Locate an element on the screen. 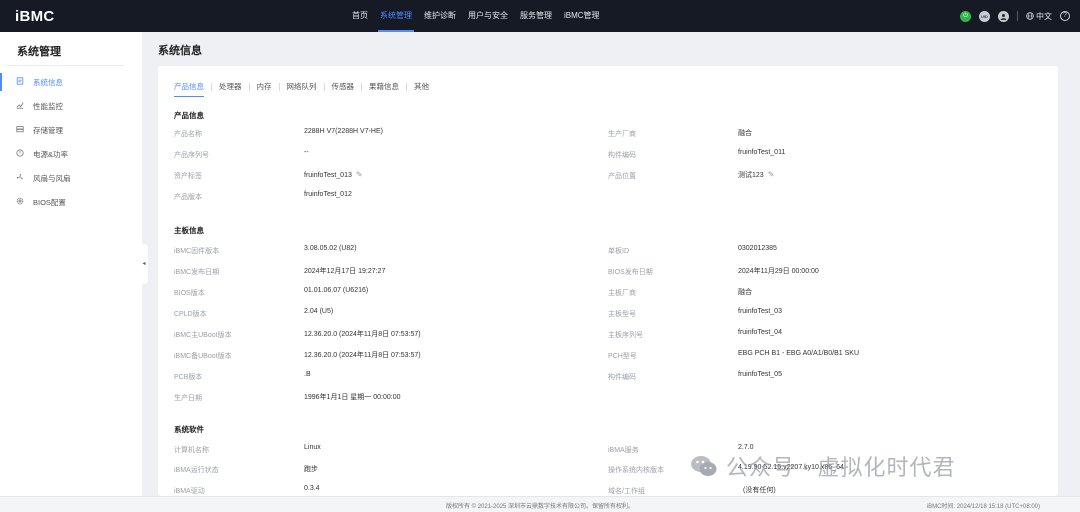  field-label: PCB版本 is located at coordinates (188, 377).